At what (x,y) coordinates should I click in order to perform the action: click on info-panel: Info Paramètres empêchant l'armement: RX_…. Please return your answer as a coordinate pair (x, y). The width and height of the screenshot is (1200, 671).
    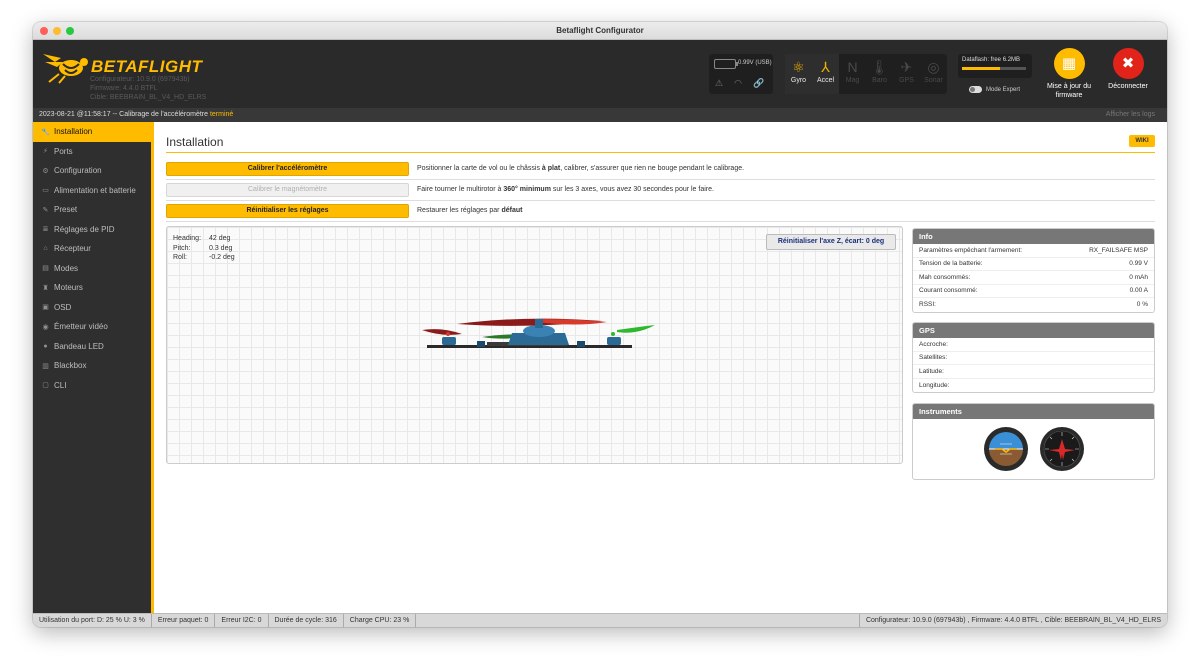
    Looking at the image, I should click on (1033, 270).